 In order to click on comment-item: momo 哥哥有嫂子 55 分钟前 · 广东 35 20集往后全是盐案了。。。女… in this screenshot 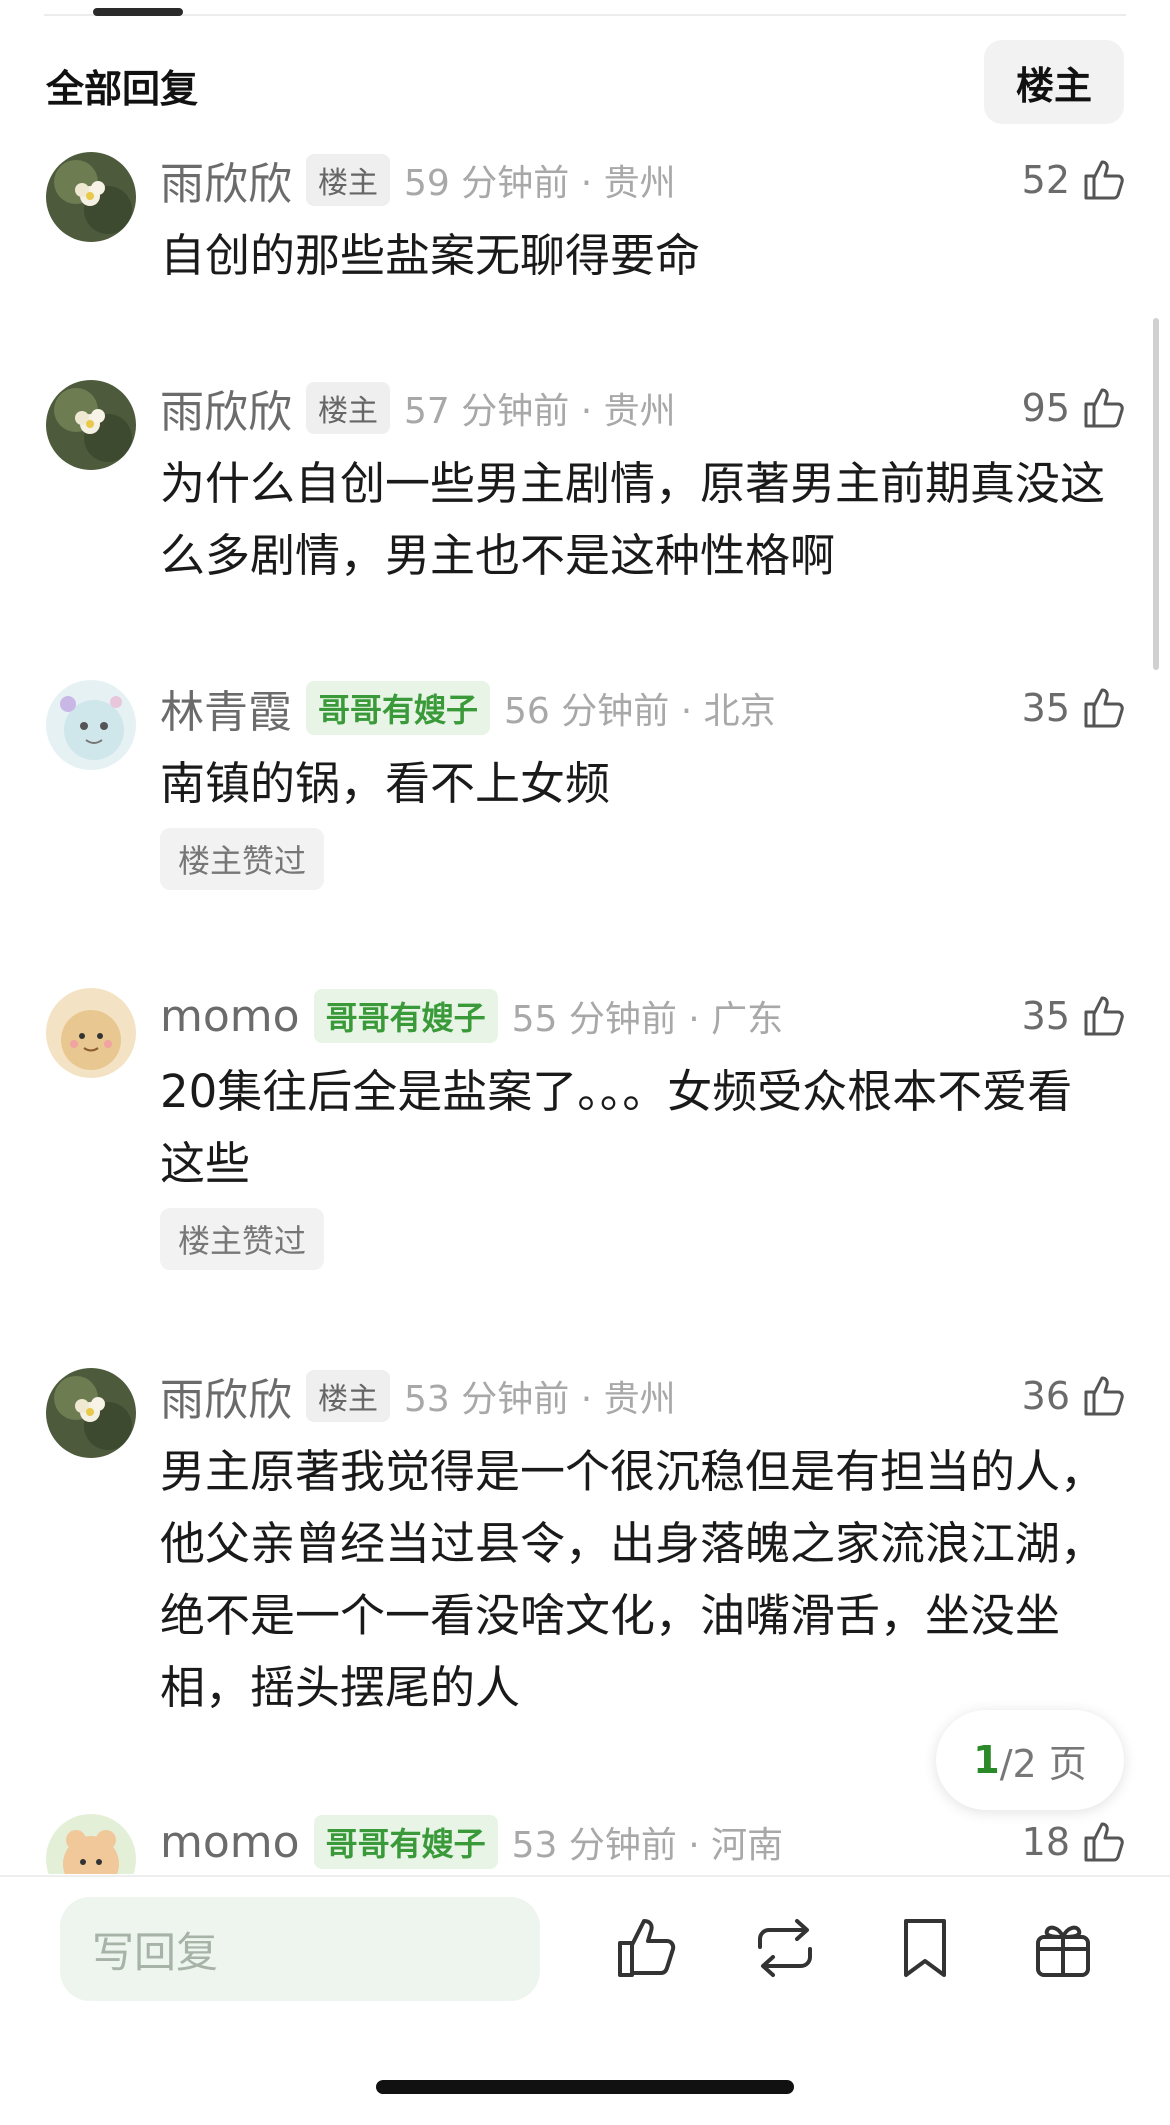, I will do `click(585, 1136)`.